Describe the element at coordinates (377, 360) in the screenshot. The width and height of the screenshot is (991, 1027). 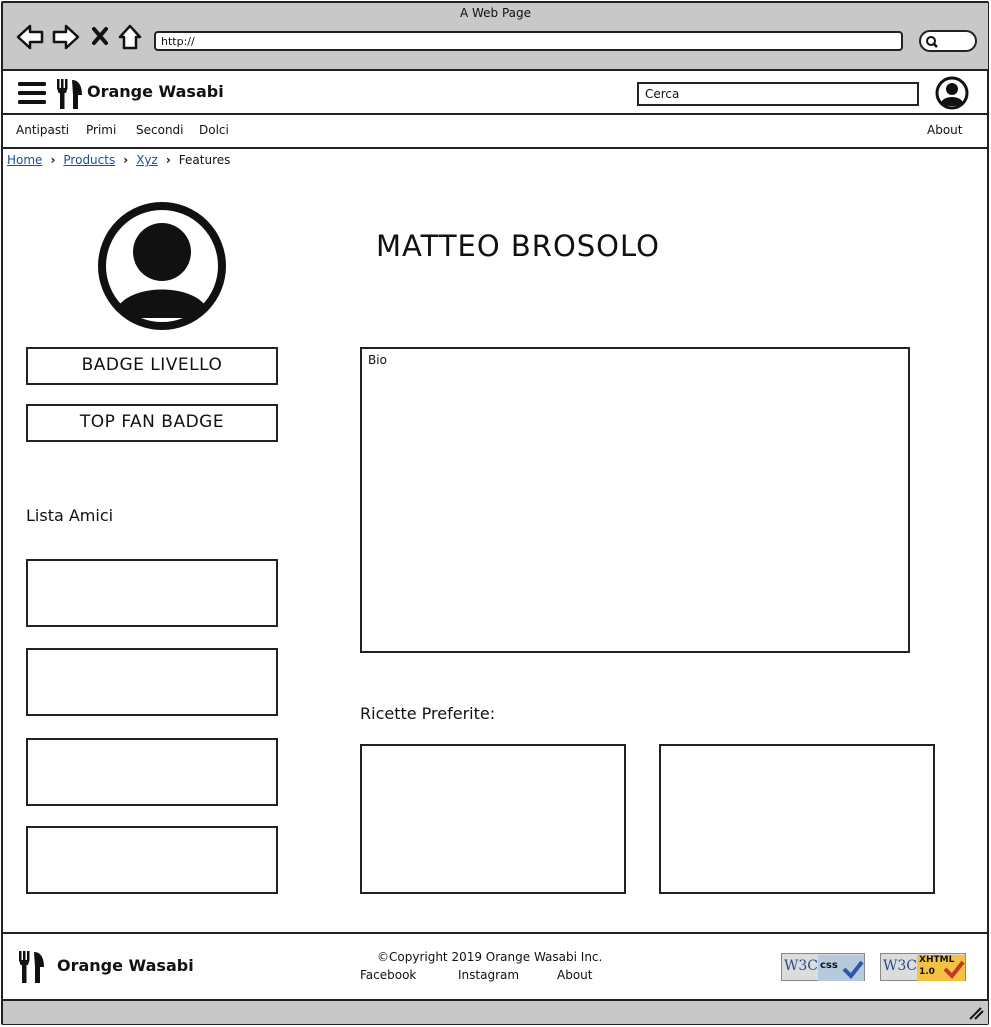
I see `bio-label: Bio` at that location.